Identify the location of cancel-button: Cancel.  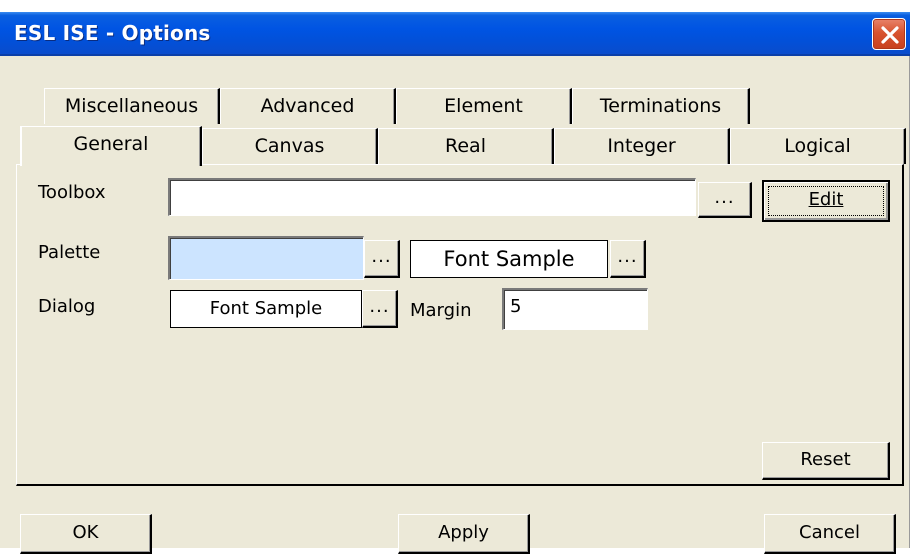
(830, 534).